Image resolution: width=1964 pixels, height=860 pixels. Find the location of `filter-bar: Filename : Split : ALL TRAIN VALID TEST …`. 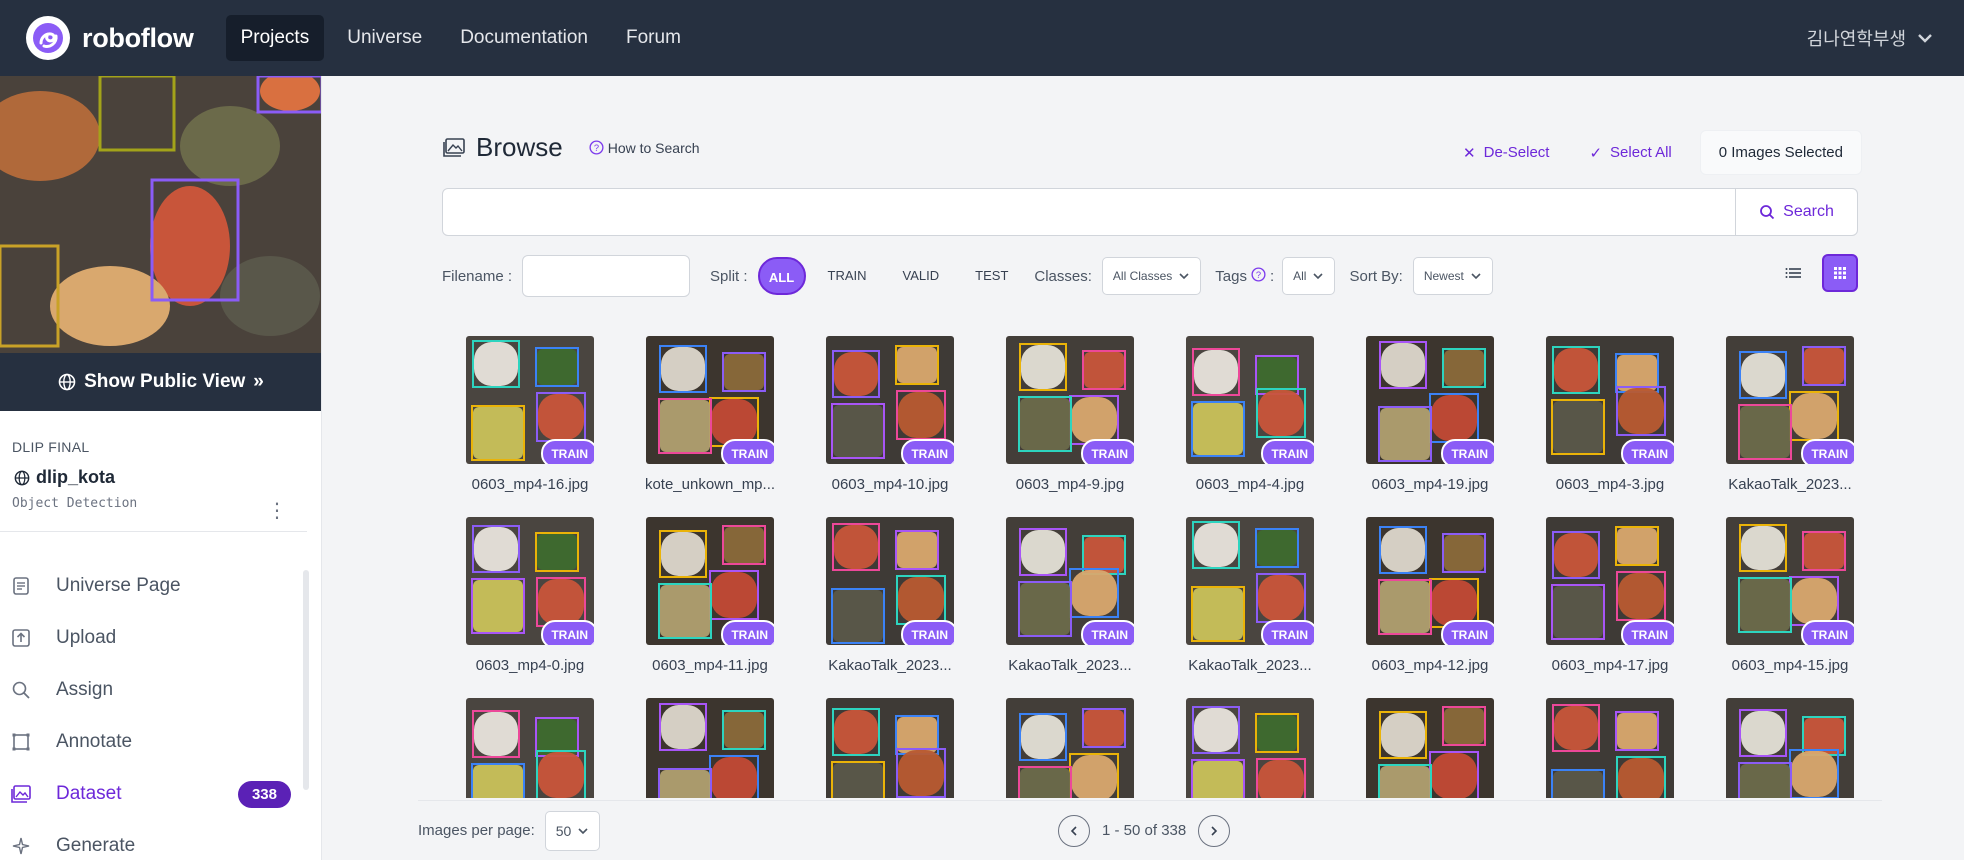

filter-bar: Filename : Split : ALL TRAIN VALID TEST … is located at coordinates (1150, 276).